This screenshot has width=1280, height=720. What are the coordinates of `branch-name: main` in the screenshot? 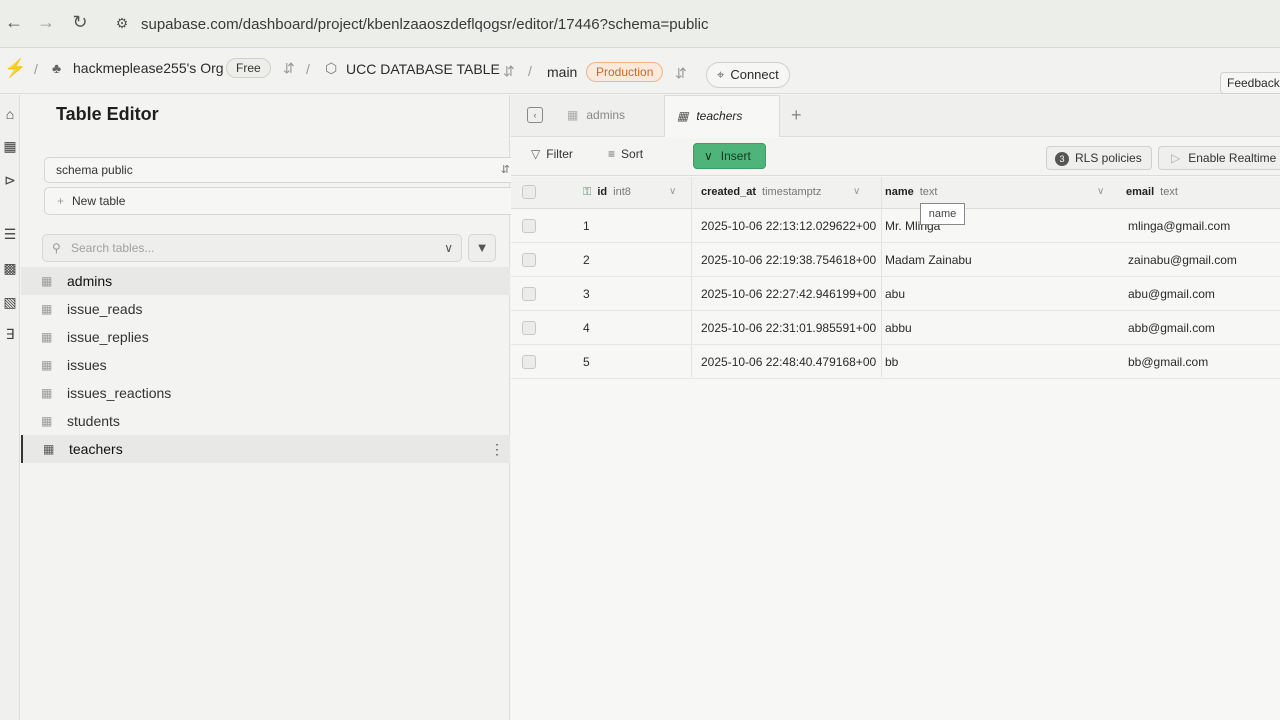 It's located at (562, 72).